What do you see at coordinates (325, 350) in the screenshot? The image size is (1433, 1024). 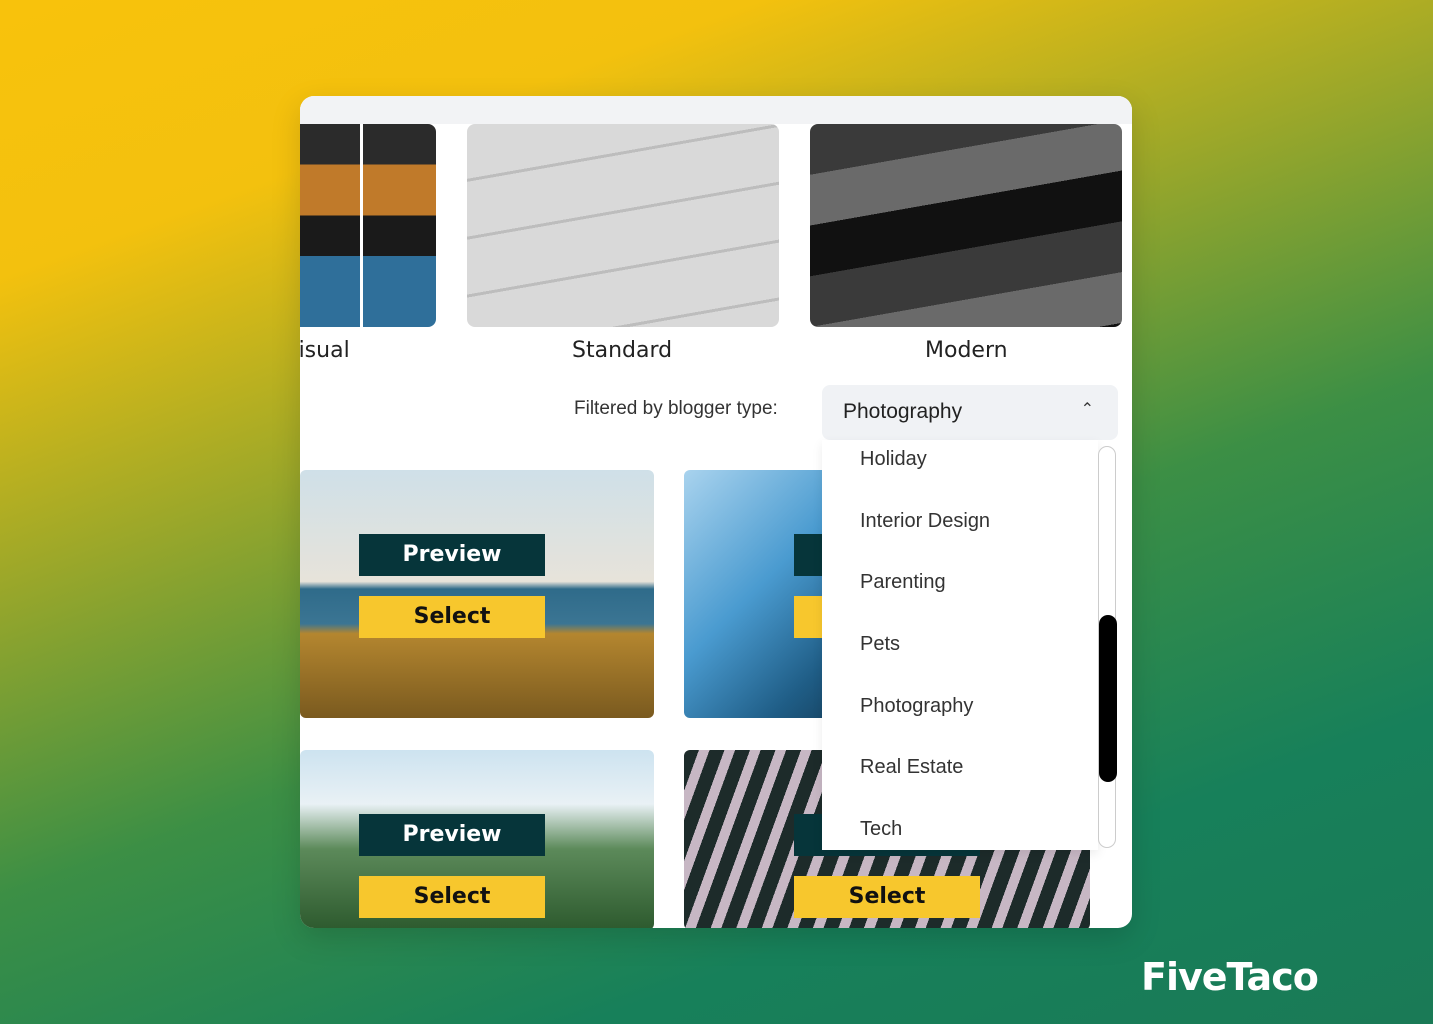 I see `template-label-visual: Visual` at bounding box center [325, 350].